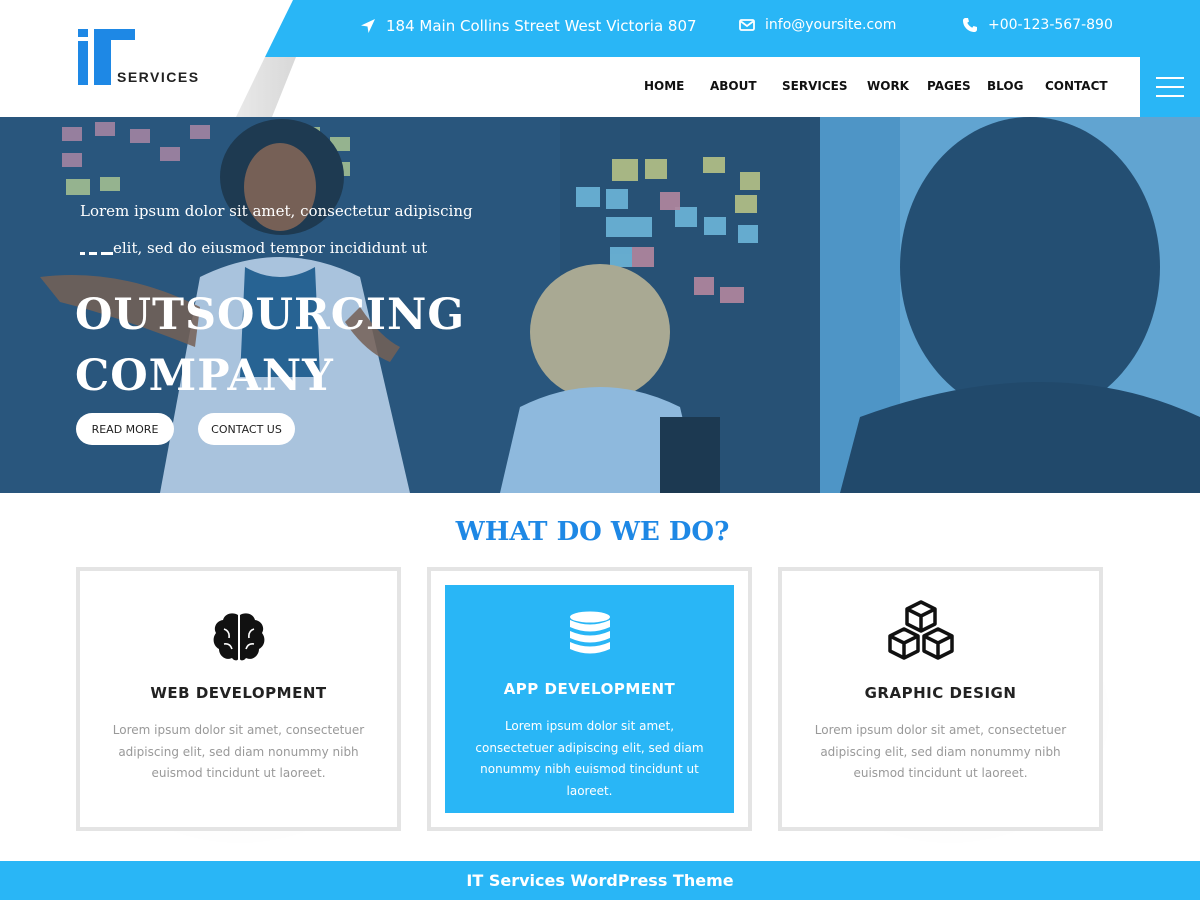 Image resolution: width=1200 pixels, height=900 pixels. What do you see at coordinates (888, 86) in the screenshot?
I see `nav-work: WORK` at bounding box center [888, 86].